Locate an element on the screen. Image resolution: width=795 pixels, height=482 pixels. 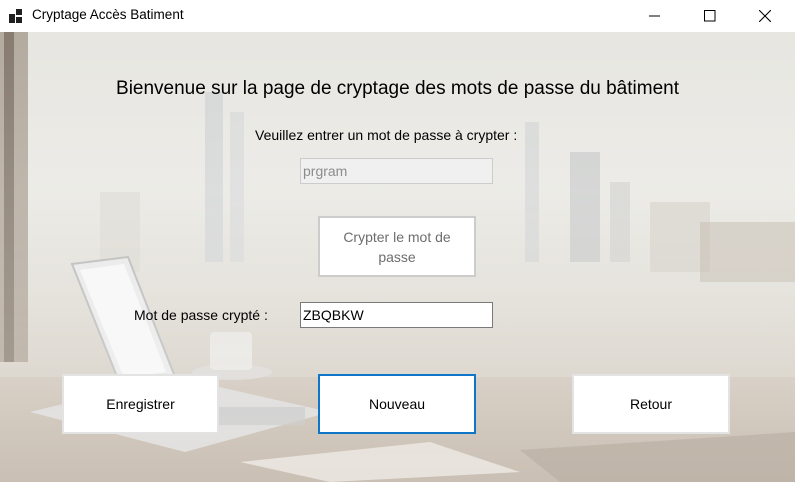
crypt-password-button-label: Crypter le mot de passe is located at coordinates (397, 246).